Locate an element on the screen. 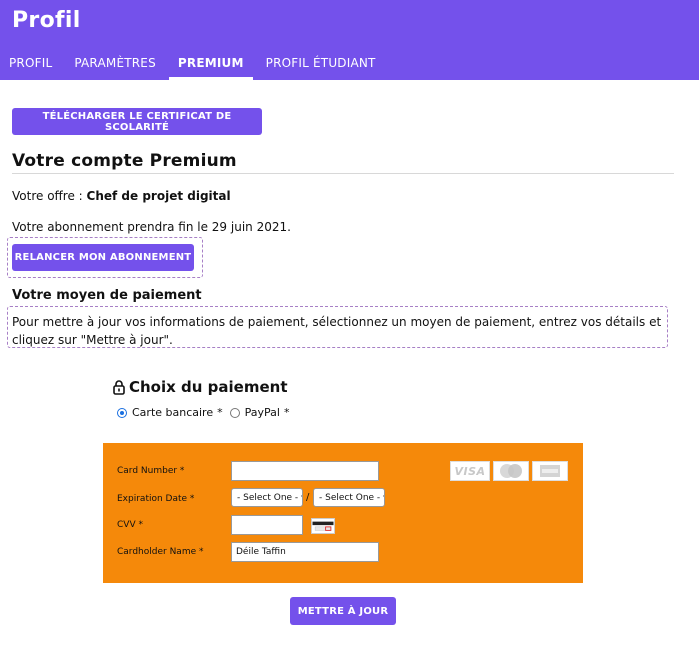 The image size is (699, 665). expiration-year-select: - Select One -▼ is located at coordinates (349, 497).